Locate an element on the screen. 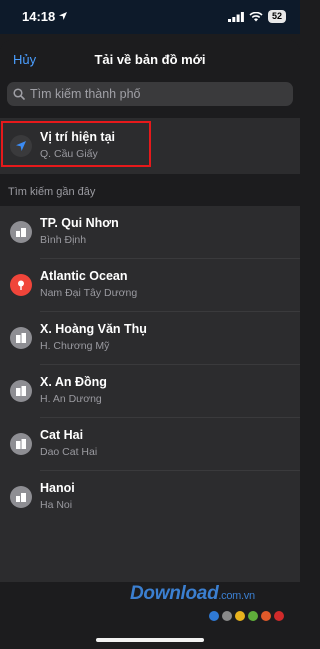  list-item: X. An Đồng H. An Dương is located at coordinates (150, 391).